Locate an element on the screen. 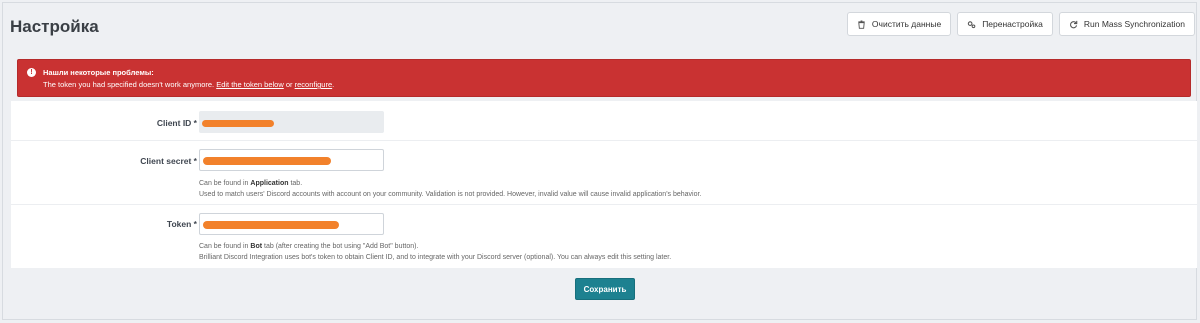 The height and width of the screenshot is (323, 1200). edit-token-link: Edit the token below is located at coordinates (250, 84).